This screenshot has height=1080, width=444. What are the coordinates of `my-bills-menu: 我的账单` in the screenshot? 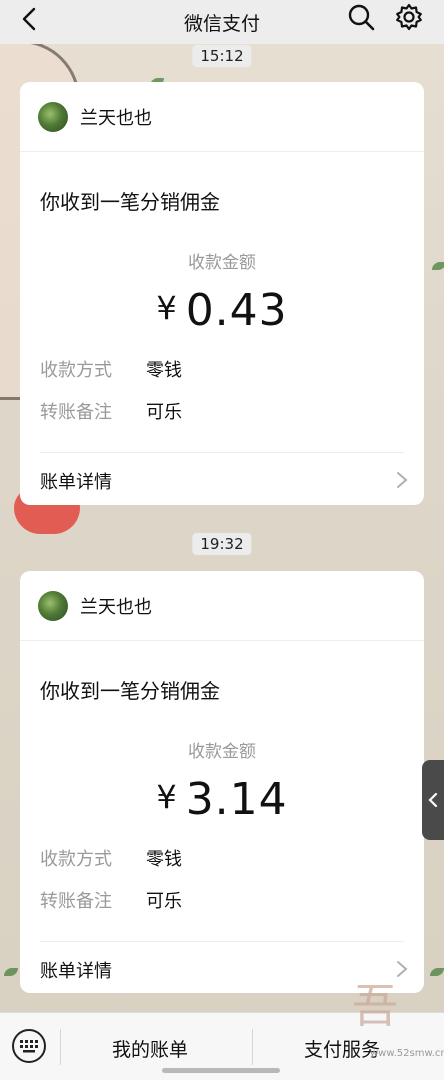 It's located at (150, 1048).